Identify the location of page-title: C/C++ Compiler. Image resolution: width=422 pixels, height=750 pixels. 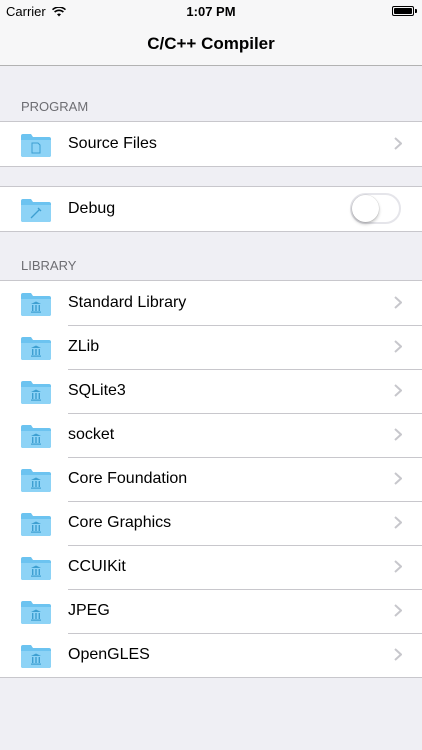
(211, 43).